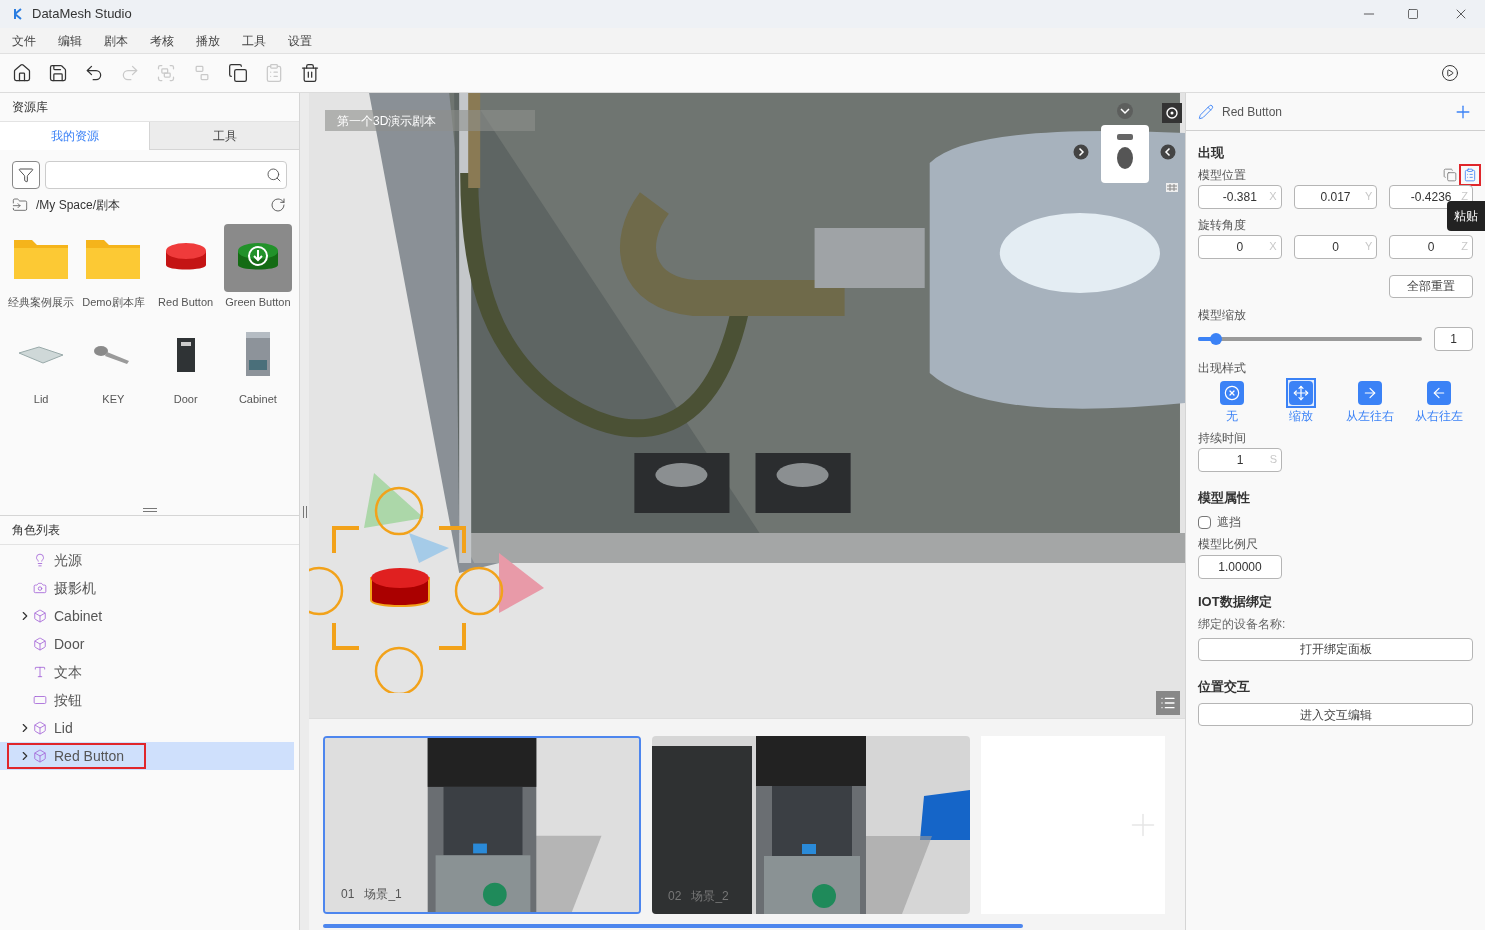 The width and height of the screenshot is (1485, 930). I want to click on menu-item: 工具, so click(254, 40).